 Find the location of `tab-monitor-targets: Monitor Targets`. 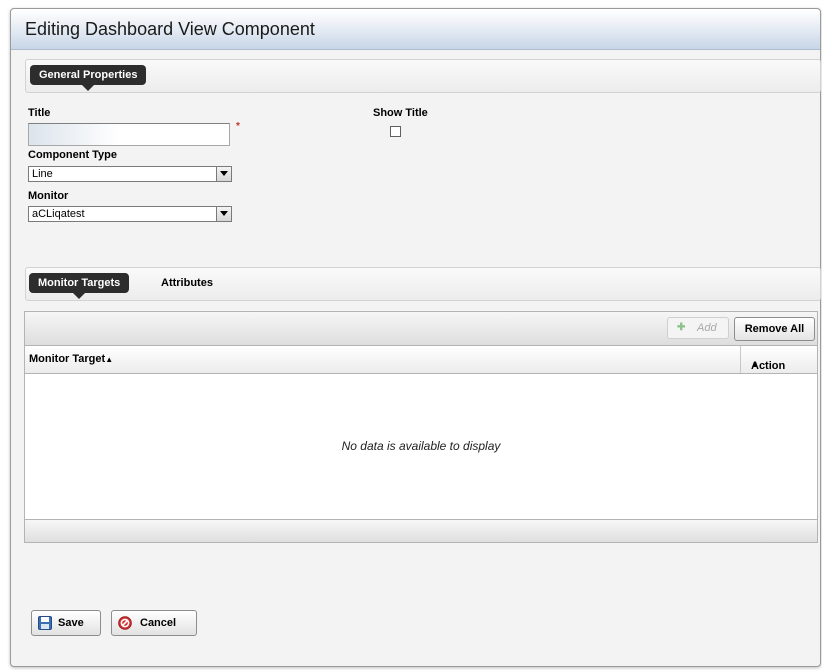

tab-monitor-targets: Monitor Targets is located at coordinates (79, 286).